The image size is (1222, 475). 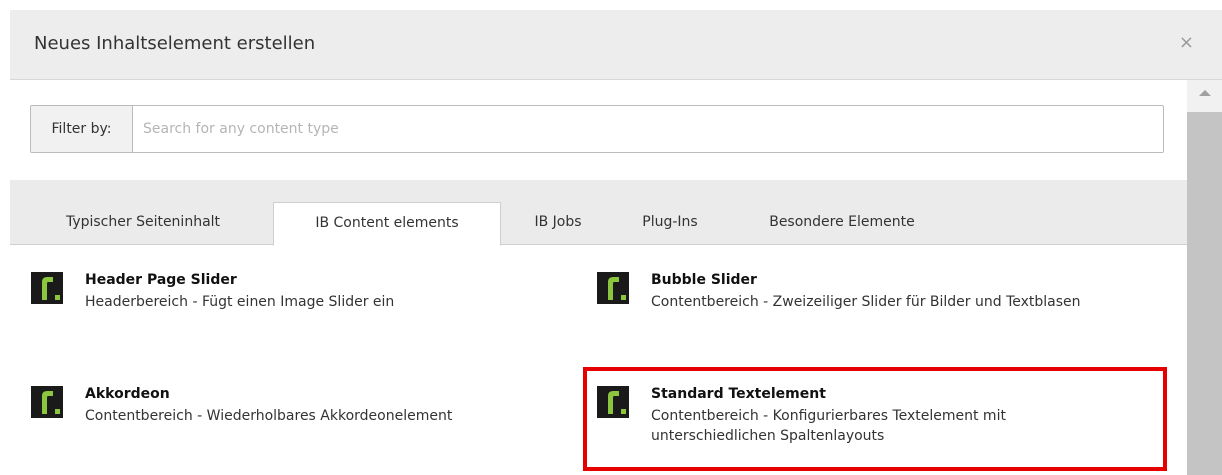 What do you see at coordinates (704, 280) in the screenshot?
I see `element-title: Bubble Slider` at bounding box center [704, 280].